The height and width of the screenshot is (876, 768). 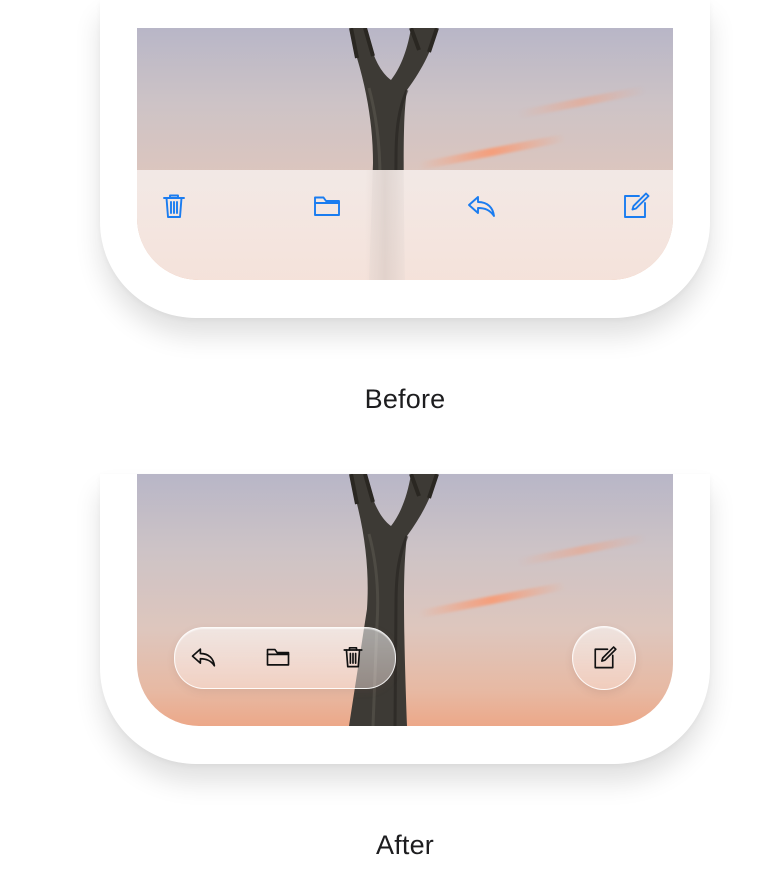 What do you see at coordinates (405, 399) in the screenshot?
I see `caption-before: Before` at bounding box center [405, 399].